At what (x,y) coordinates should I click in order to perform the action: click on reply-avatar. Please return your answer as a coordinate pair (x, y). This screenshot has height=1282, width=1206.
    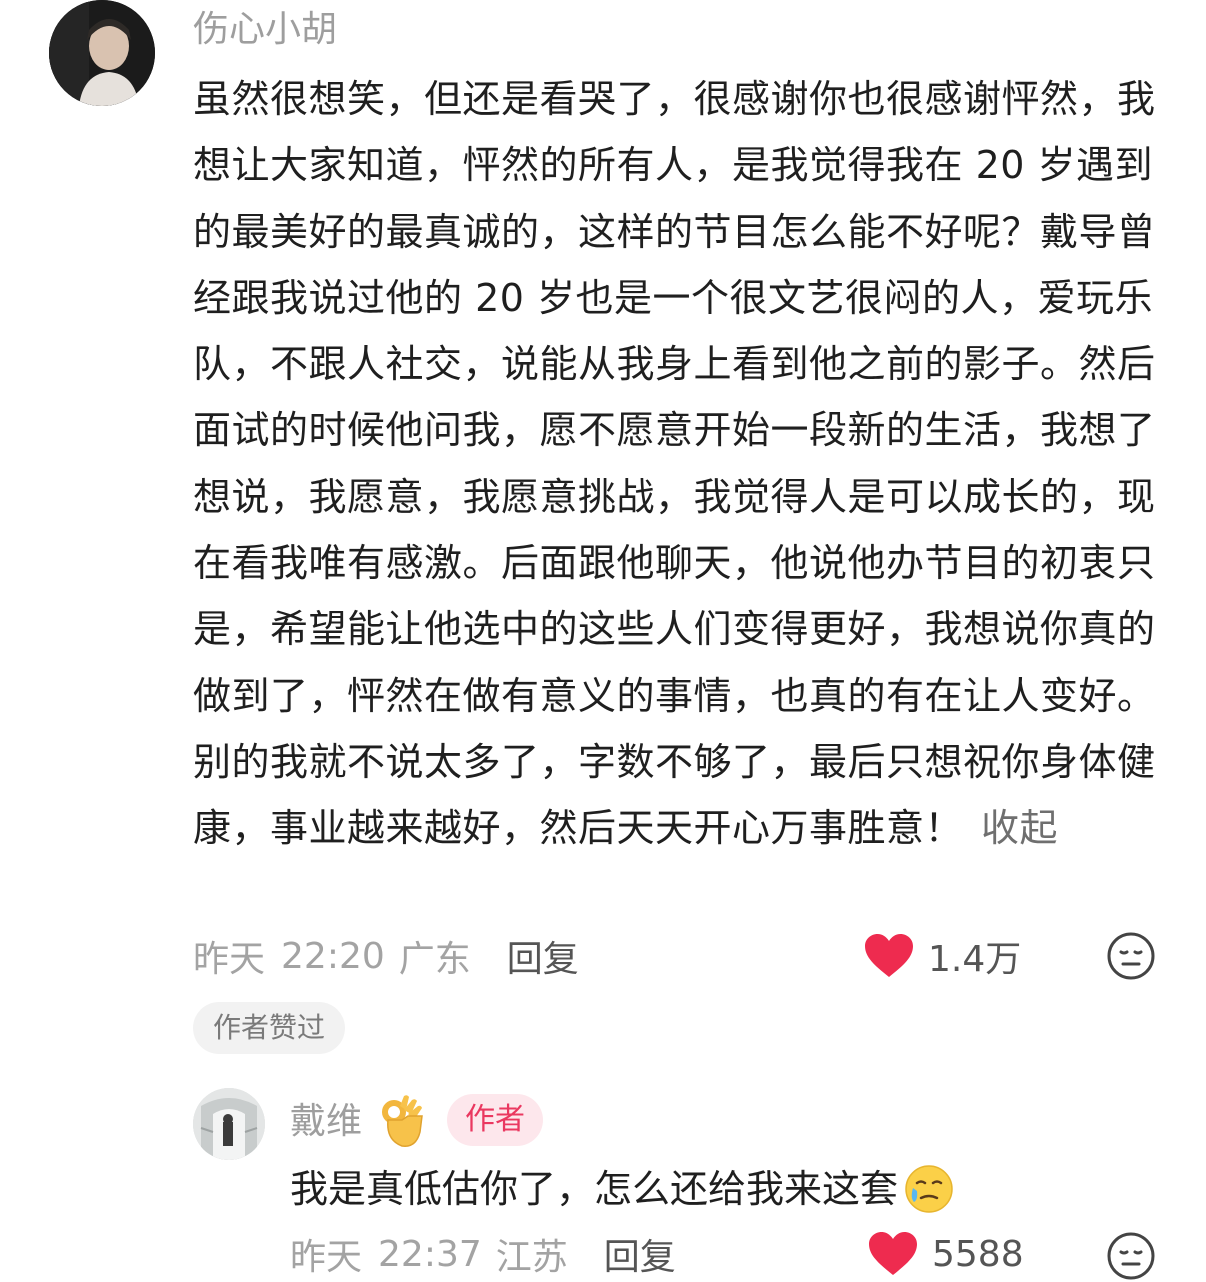
    Looking at the image, I should click on (229, 1124).